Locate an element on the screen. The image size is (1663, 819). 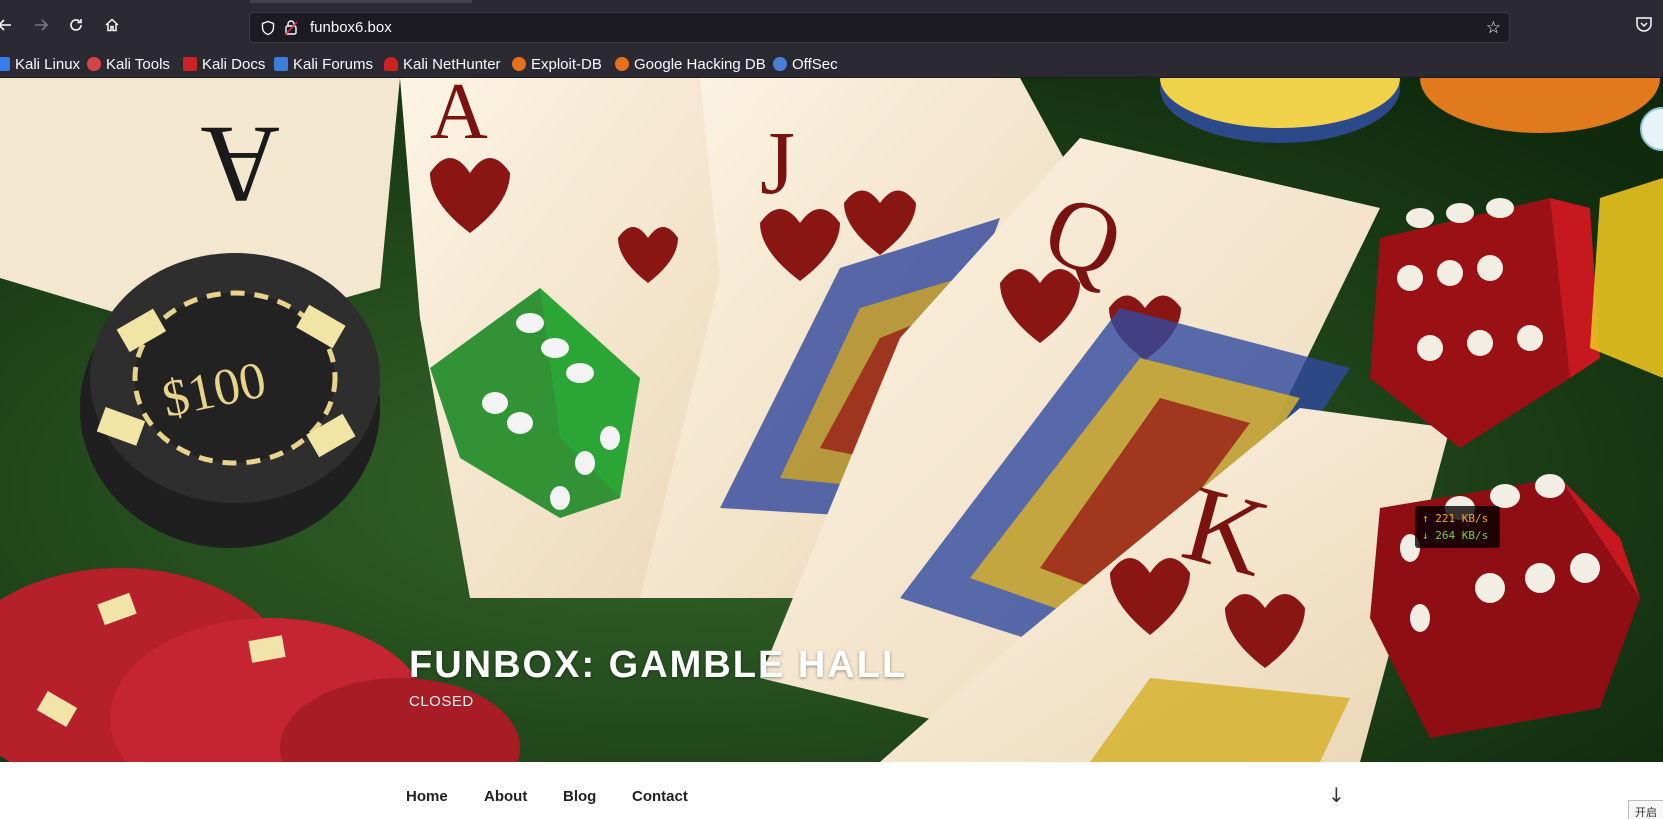
kali-tools-icon is located at coordinates (94, 64).